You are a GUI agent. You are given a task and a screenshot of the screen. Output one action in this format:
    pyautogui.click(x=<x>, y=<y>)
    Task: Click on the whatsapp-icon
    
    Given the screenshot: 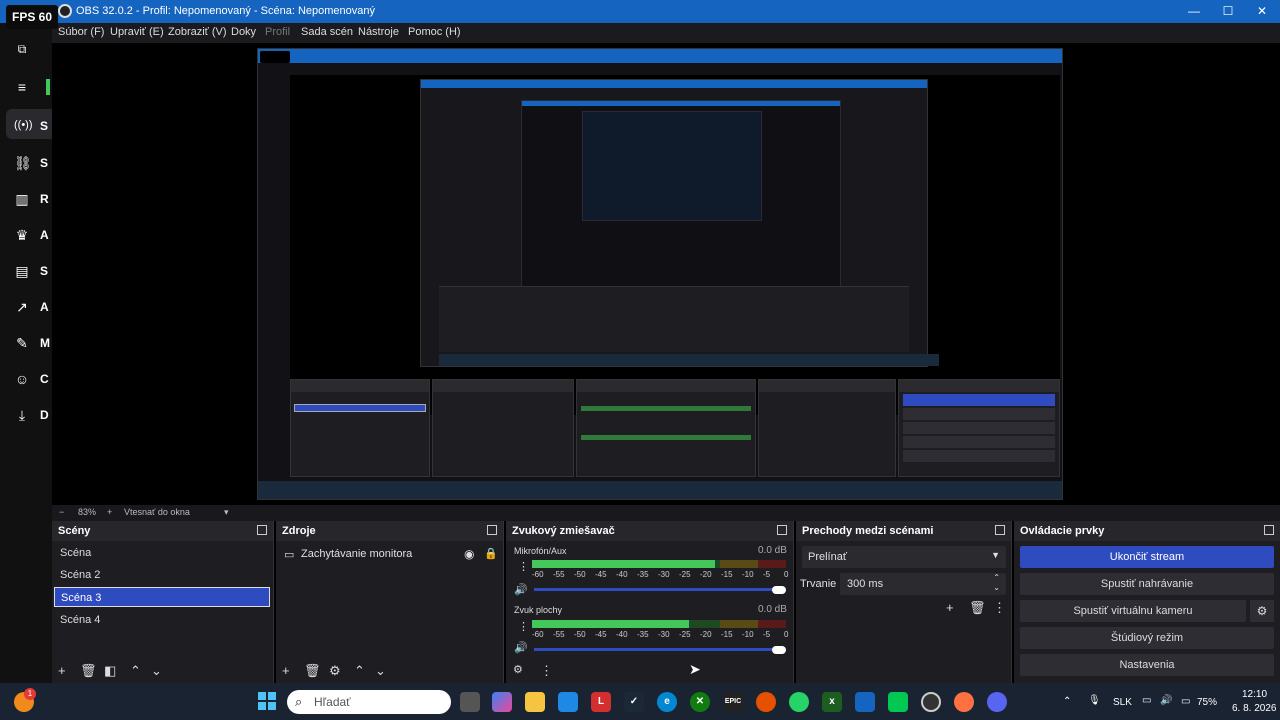 What is the action you would take?
    pyautogui.click(x=799, y=702)
    